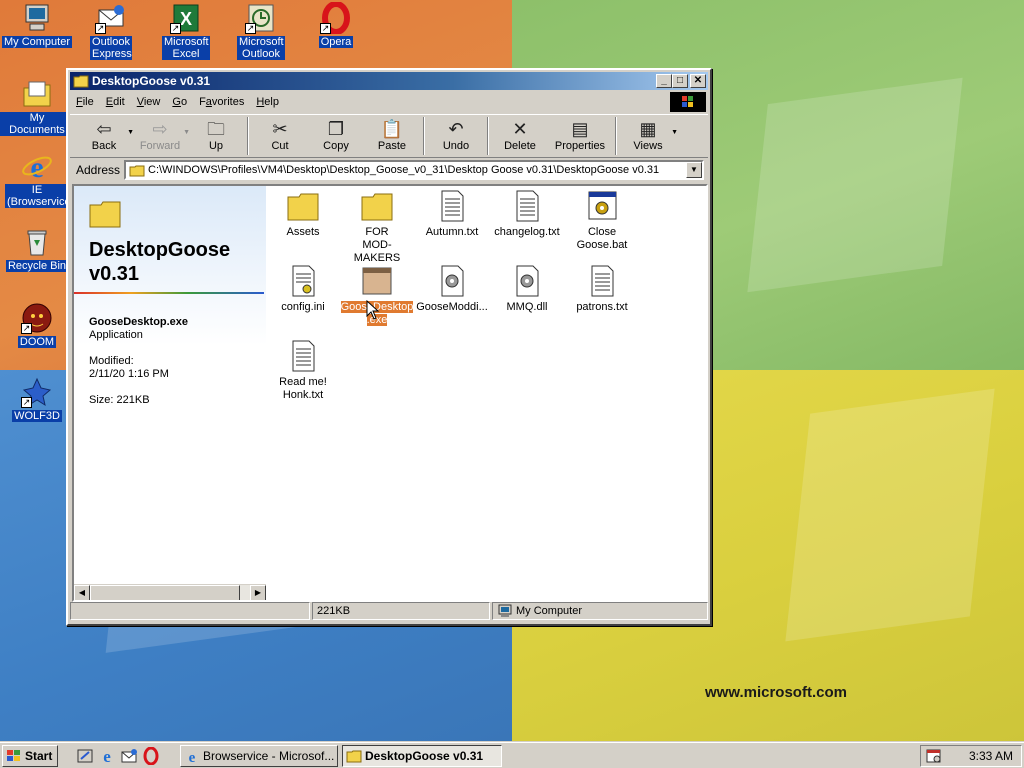 The width and height of the screenshot is (1024, 768). What do you see at coordinates (389, 102) in the screenshot?
I see `menu-bar: File Edit View Go Favorites Help` at bounding box center [389, 102].